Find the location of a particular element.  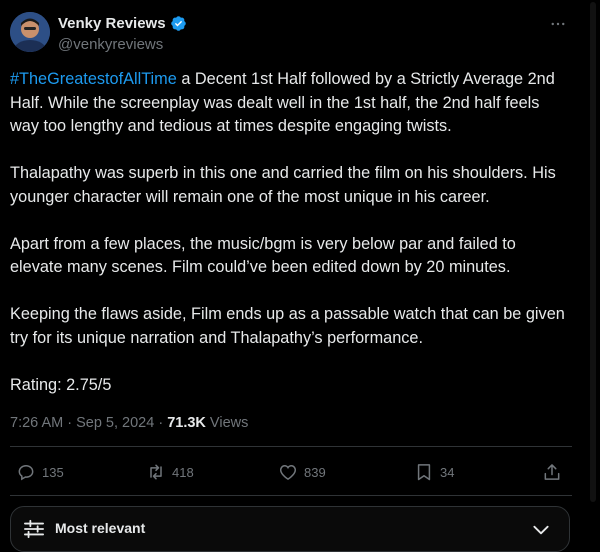

divider-bottom is located at coordinates (291, 495).